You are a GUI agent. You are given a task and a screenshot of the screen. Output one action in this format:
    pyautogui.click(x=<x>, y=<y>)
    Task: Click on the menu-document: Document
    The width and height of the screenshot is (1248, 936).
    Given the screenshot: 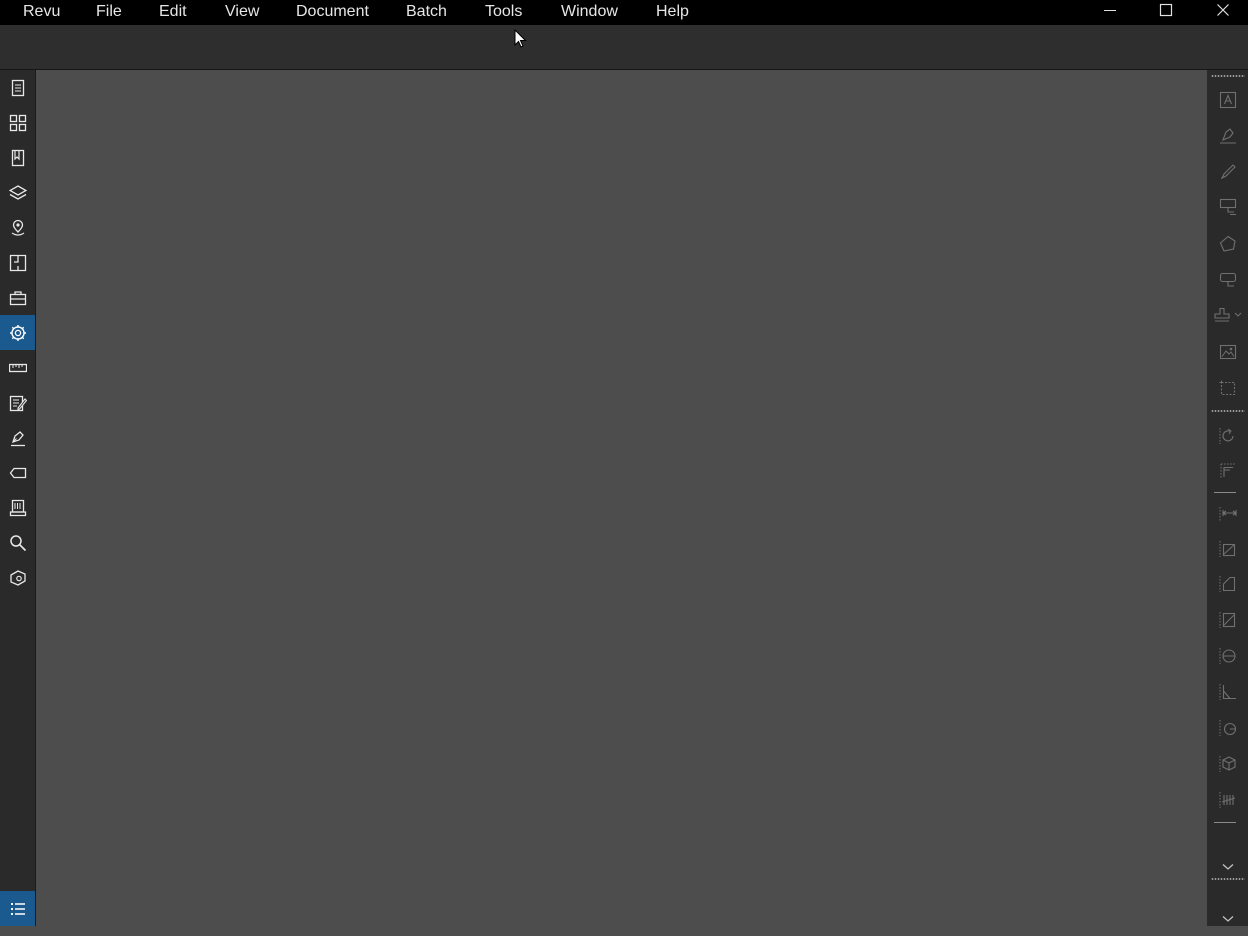 What is the action you would take?
    pyautogui.click(x=332, y=12)
    